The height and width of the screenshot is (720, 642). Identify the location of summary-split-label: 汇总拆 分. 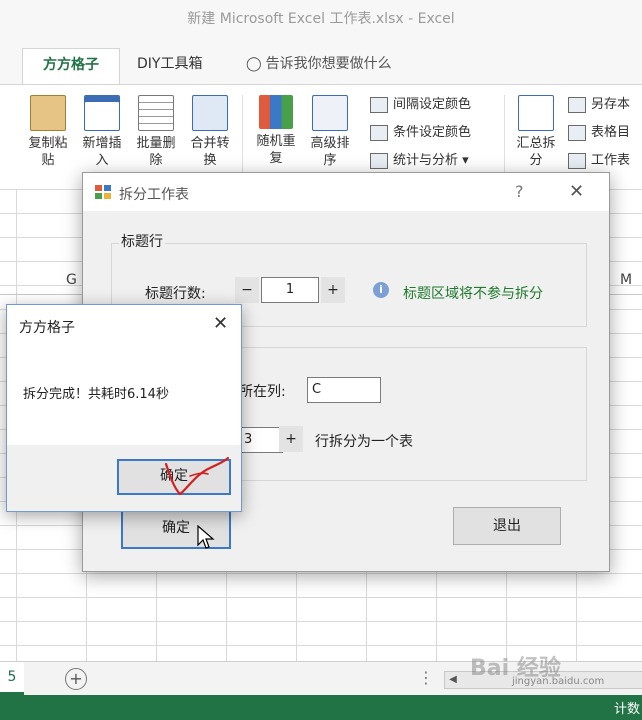
(536, 152).